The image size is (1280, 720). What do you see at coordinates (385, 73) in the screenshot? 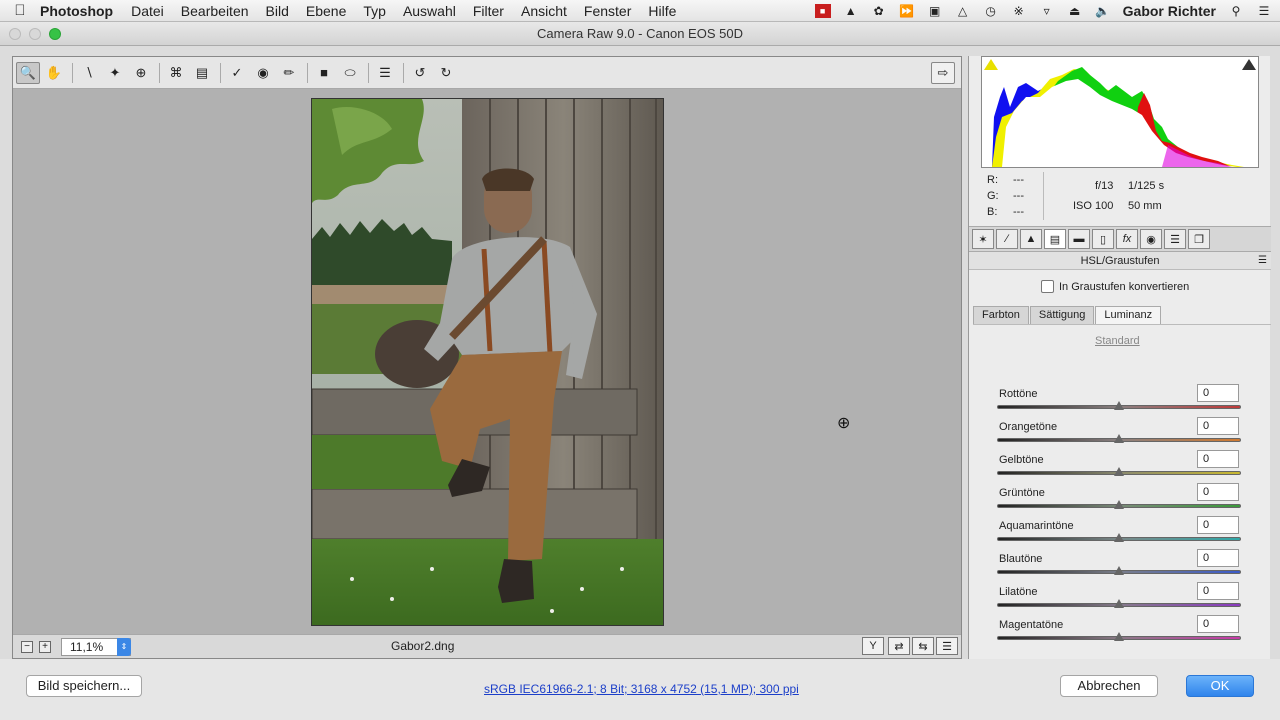
I see `preferences-list-icon: ☰` at bounding box center [385, 73].